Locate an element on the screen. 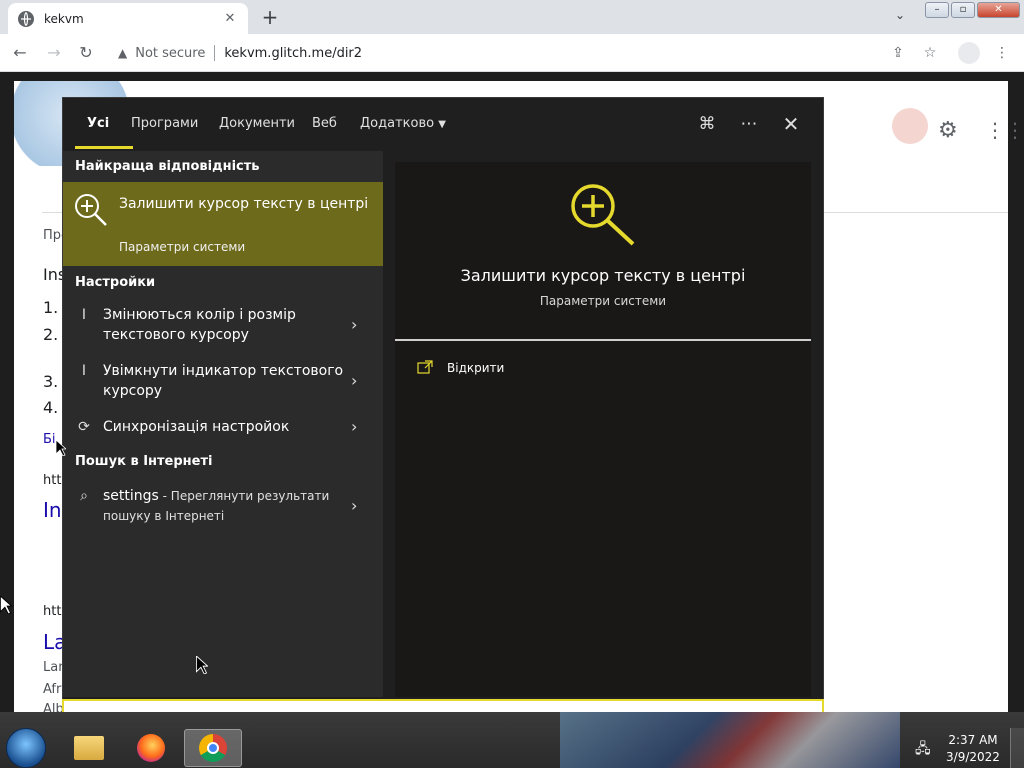 The image size is (1024, 768). apps-grid-icon: ⋮⋮⋮ is located at coordinates (1004, 130).